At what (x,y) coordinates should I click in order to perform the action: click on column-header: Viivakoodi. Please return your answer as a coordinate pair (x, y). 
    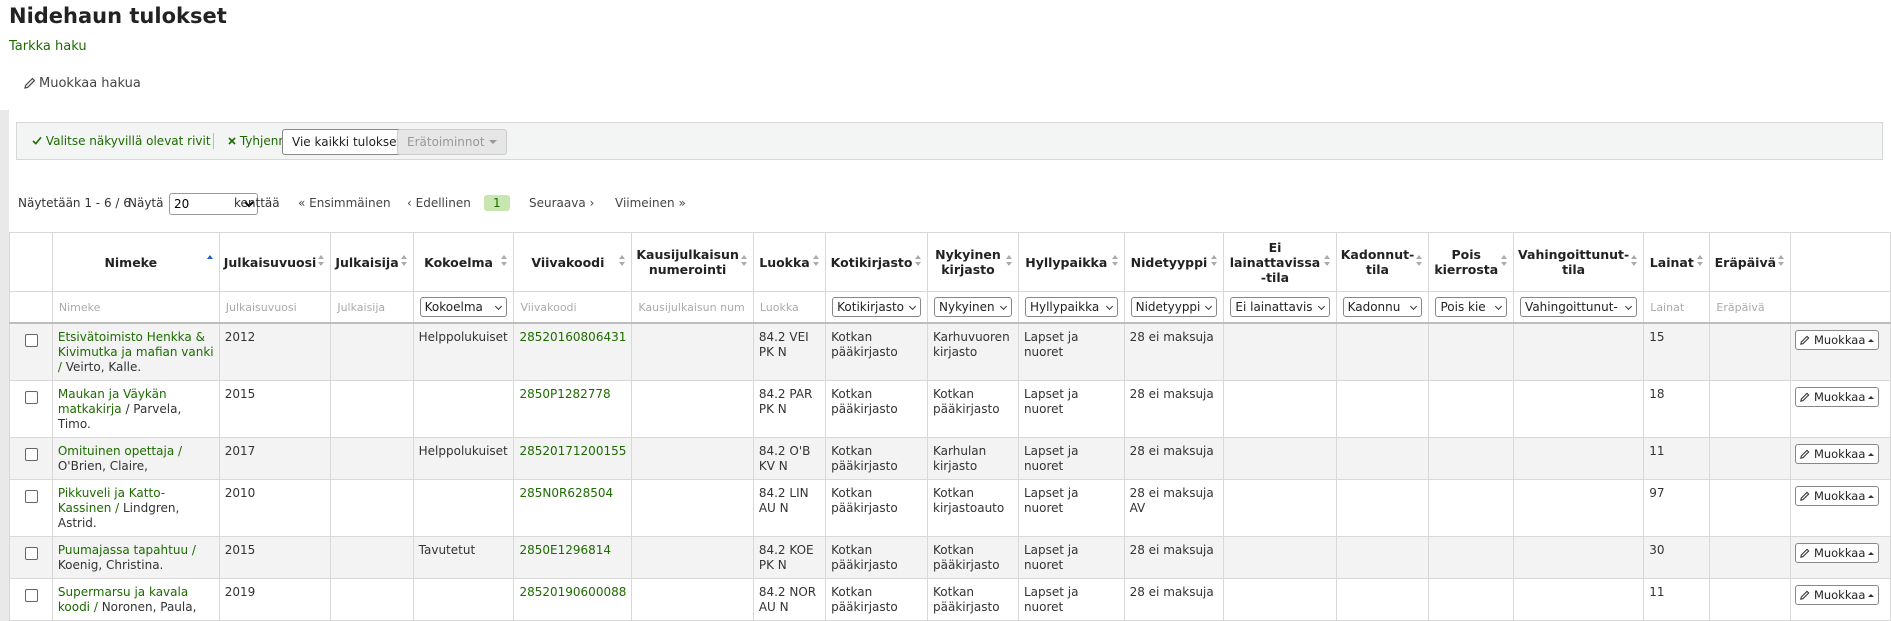
    Looking at the image, I should click on (573, 262).